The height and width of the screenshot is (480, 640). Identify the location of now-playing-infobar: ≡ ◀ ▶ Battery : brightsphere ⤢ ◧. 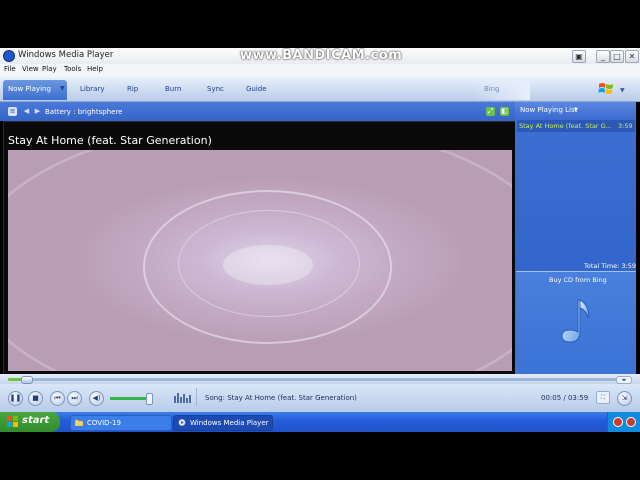
(257, 111).